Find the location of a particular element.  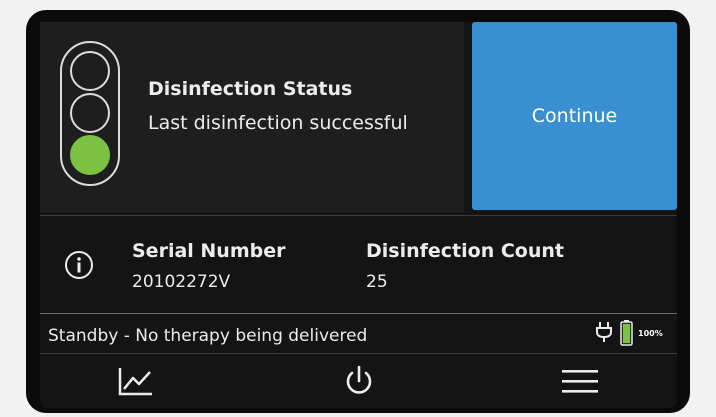

chart-icon is located at coordinates (136, 381).